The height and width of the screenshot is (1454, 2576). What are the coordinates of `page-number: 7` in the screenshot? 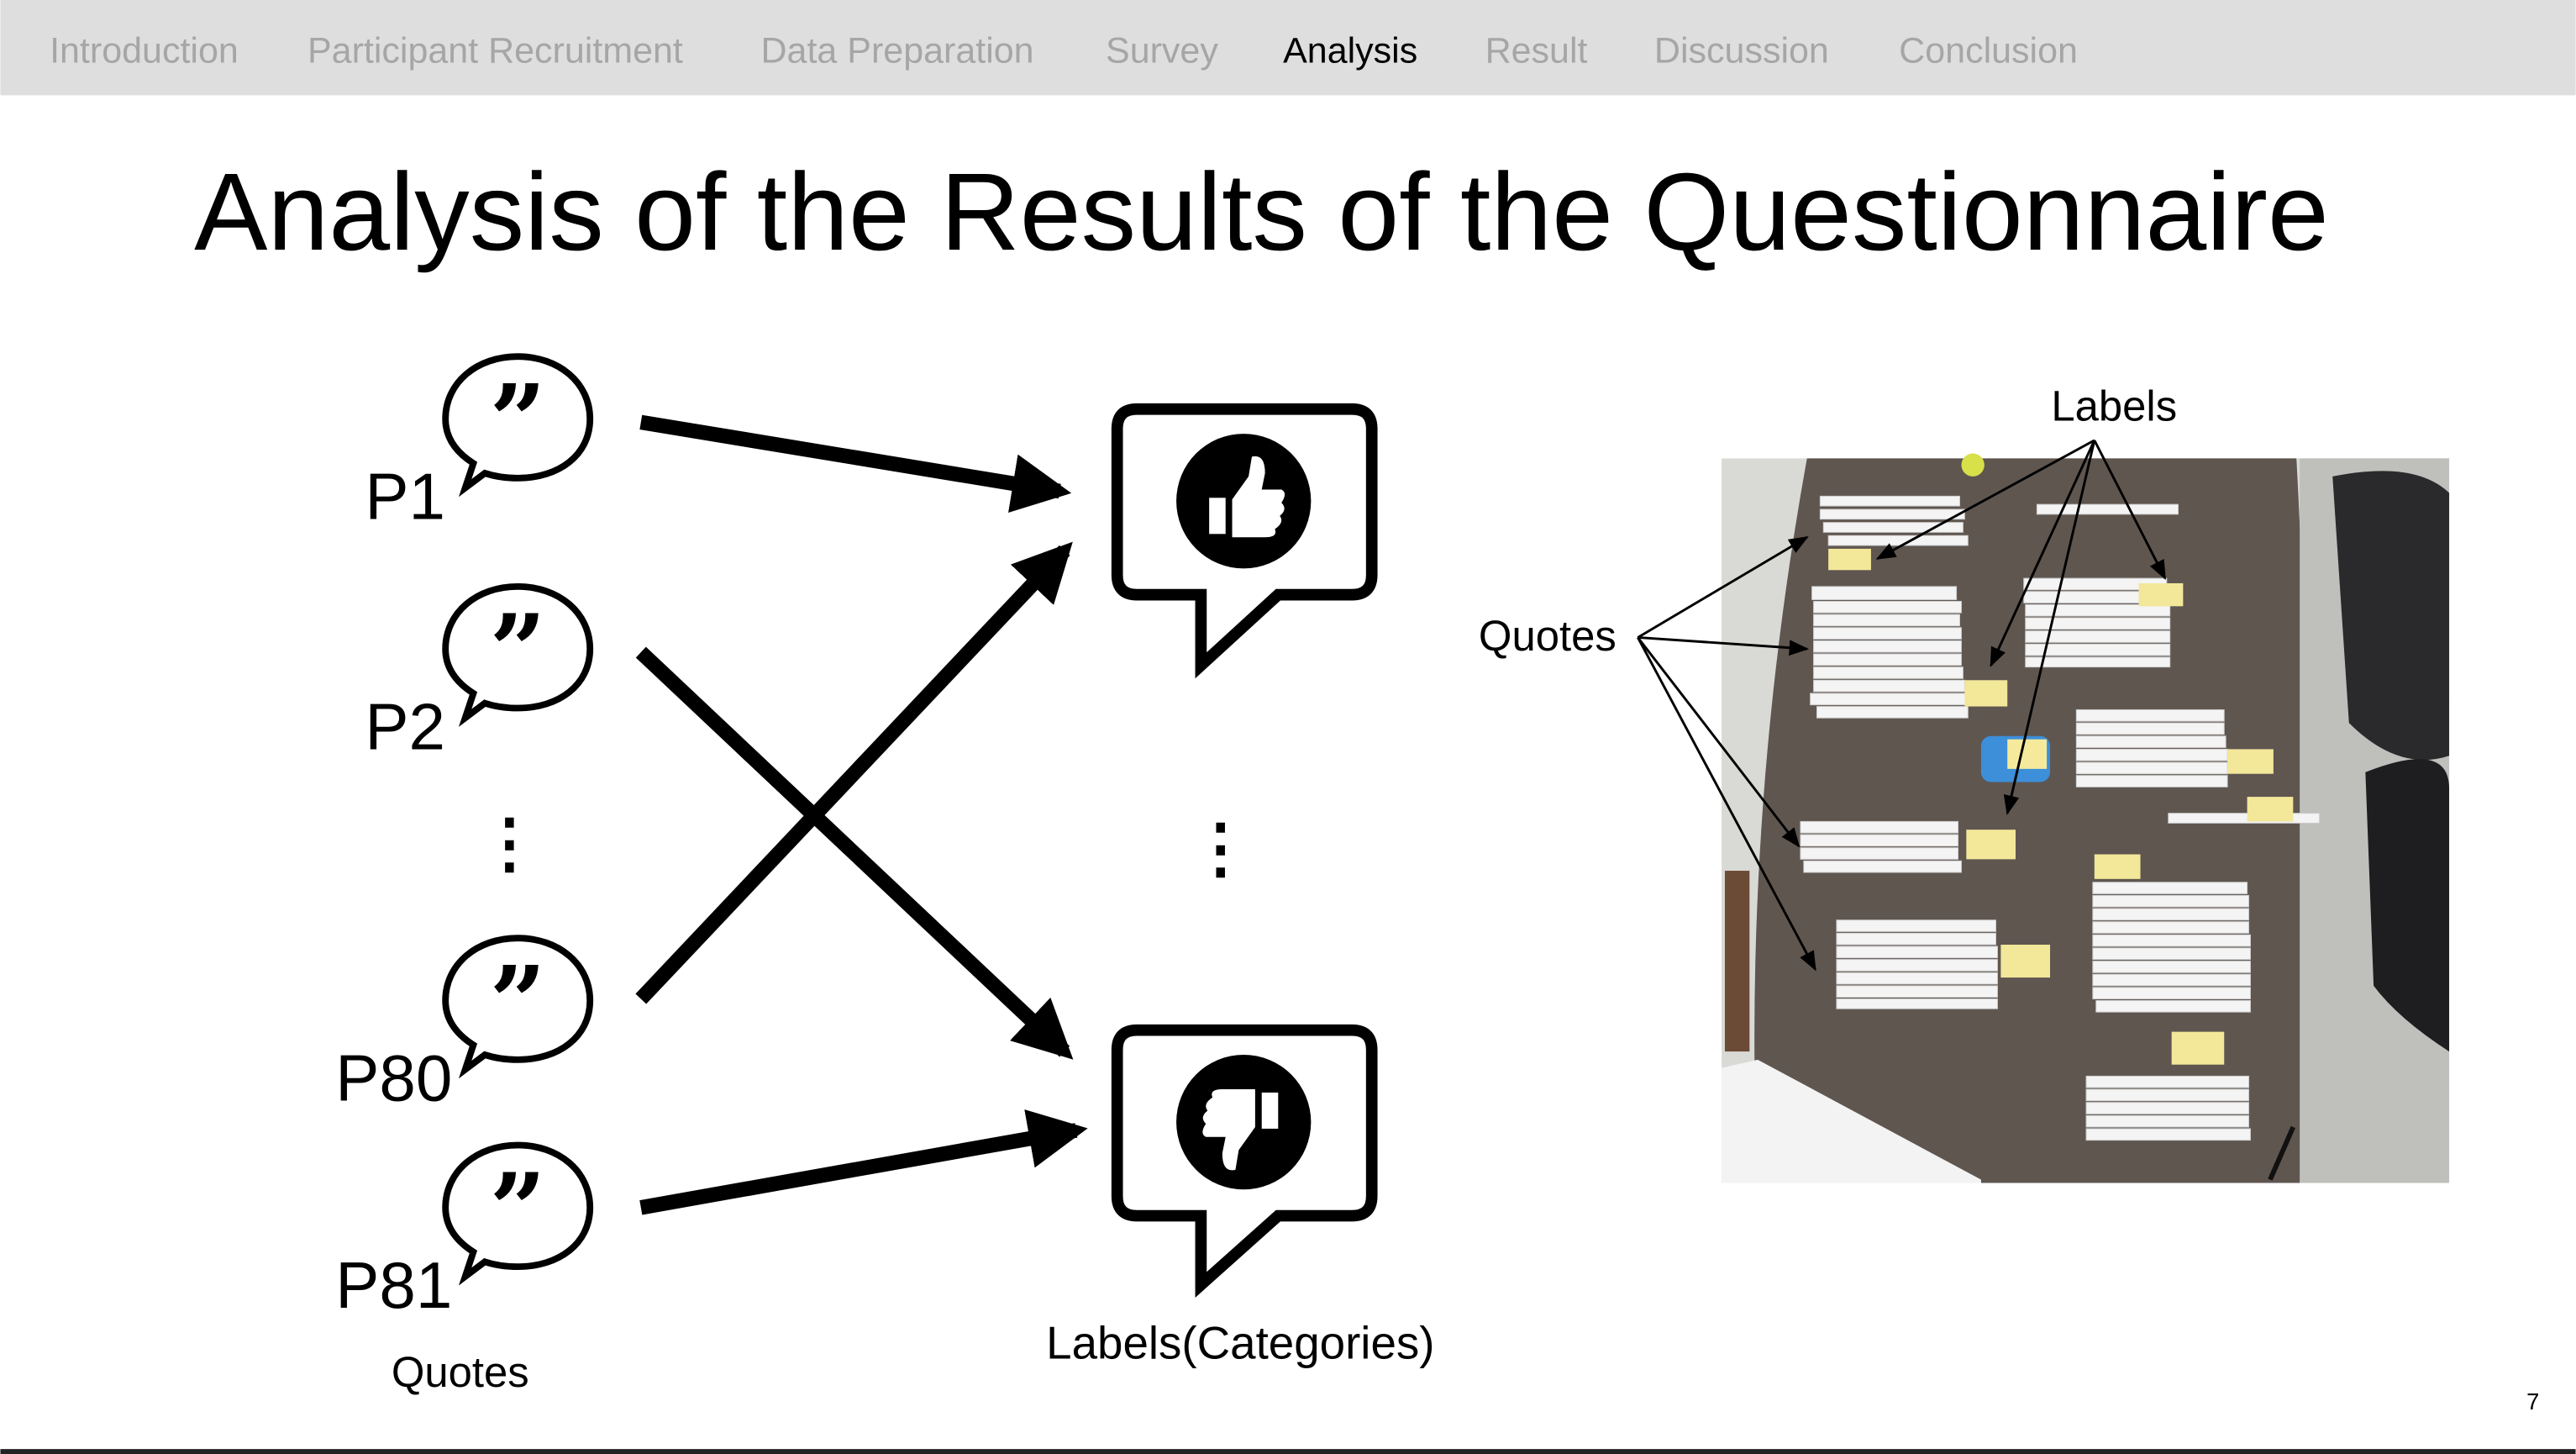 It's located at (2532, 1401).